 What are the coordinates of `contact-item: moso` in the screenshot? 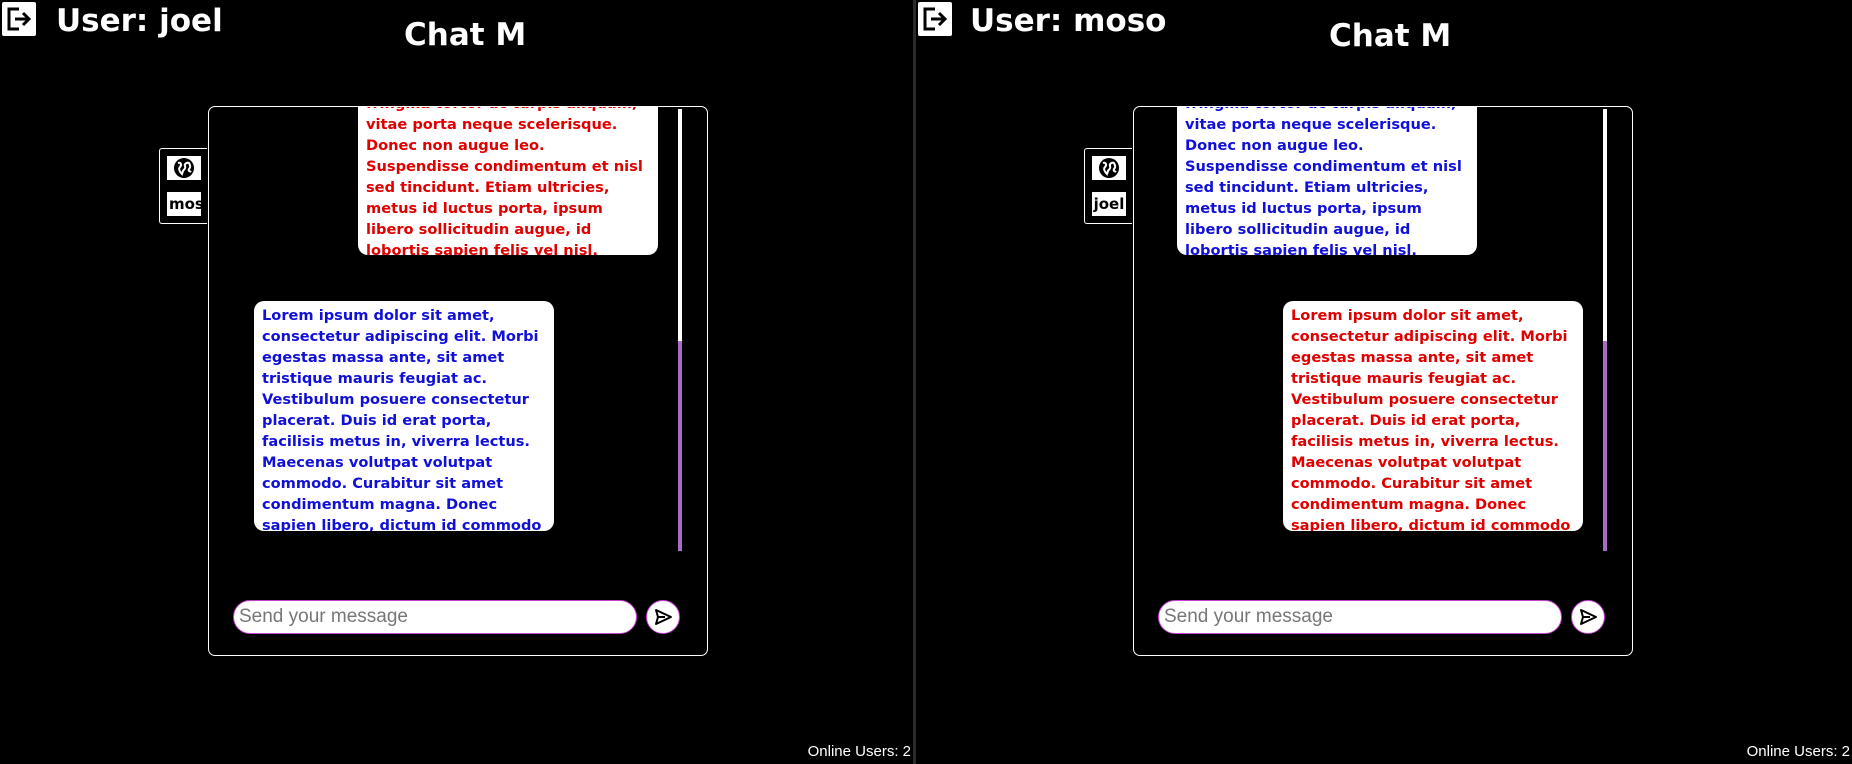 It's located at (184, 204).